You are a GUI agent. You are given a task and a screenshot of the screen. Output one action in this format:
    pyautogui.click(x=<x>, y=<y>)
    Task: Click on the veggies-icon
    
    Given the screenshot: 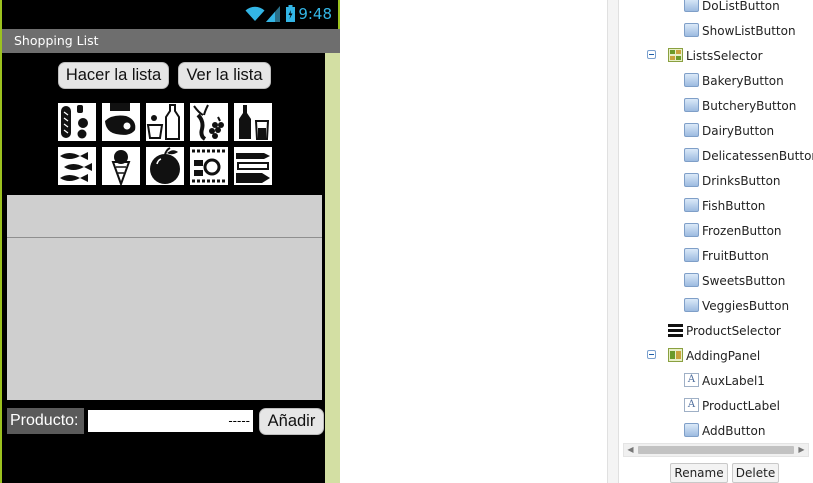 What is the action you would take?
    pyautogui.click(x=253, y=166)
    